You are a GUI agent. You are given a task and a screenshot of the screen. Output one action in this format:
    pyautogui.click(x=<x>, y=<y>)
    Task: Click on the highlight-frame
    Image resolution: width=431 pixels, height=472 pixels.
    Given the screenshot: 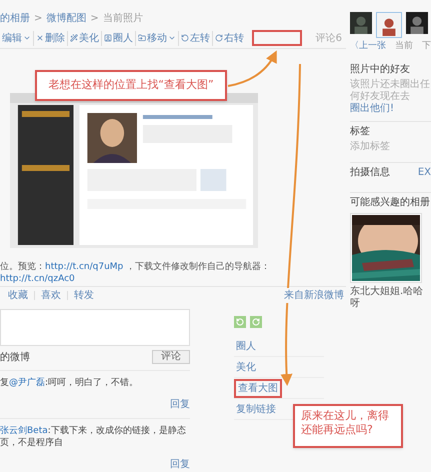 What is the action you would take?
    pyautogui.click(x=277, y=38)
    